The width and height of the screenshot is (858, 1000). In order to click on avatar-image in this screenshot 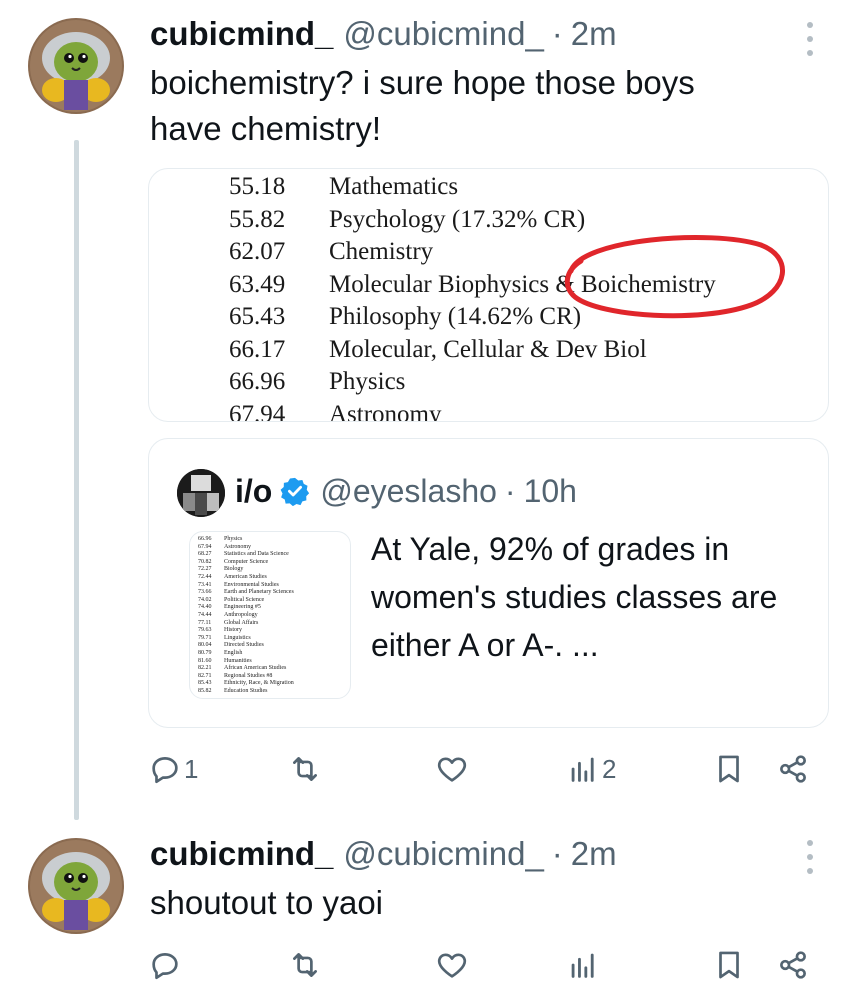, I will do `click(76, 886)`.